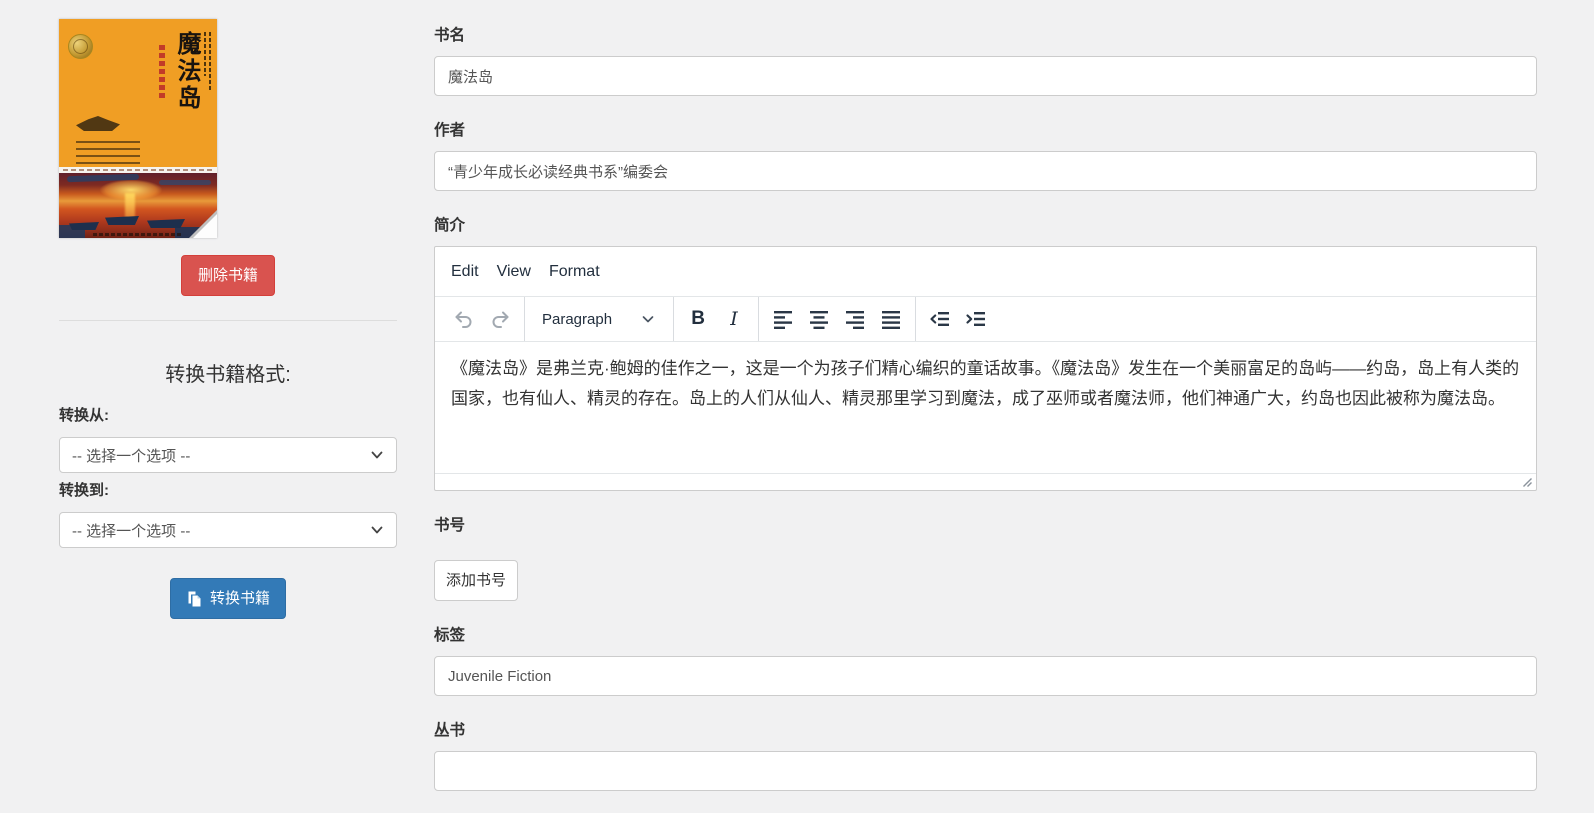 The width and height of the screenshot is (1594, 813). Describe the element at coordinates (131, 456) in the screenshot. I see `convert-from-selected-option: -- 选择一个选项 --` at that location.